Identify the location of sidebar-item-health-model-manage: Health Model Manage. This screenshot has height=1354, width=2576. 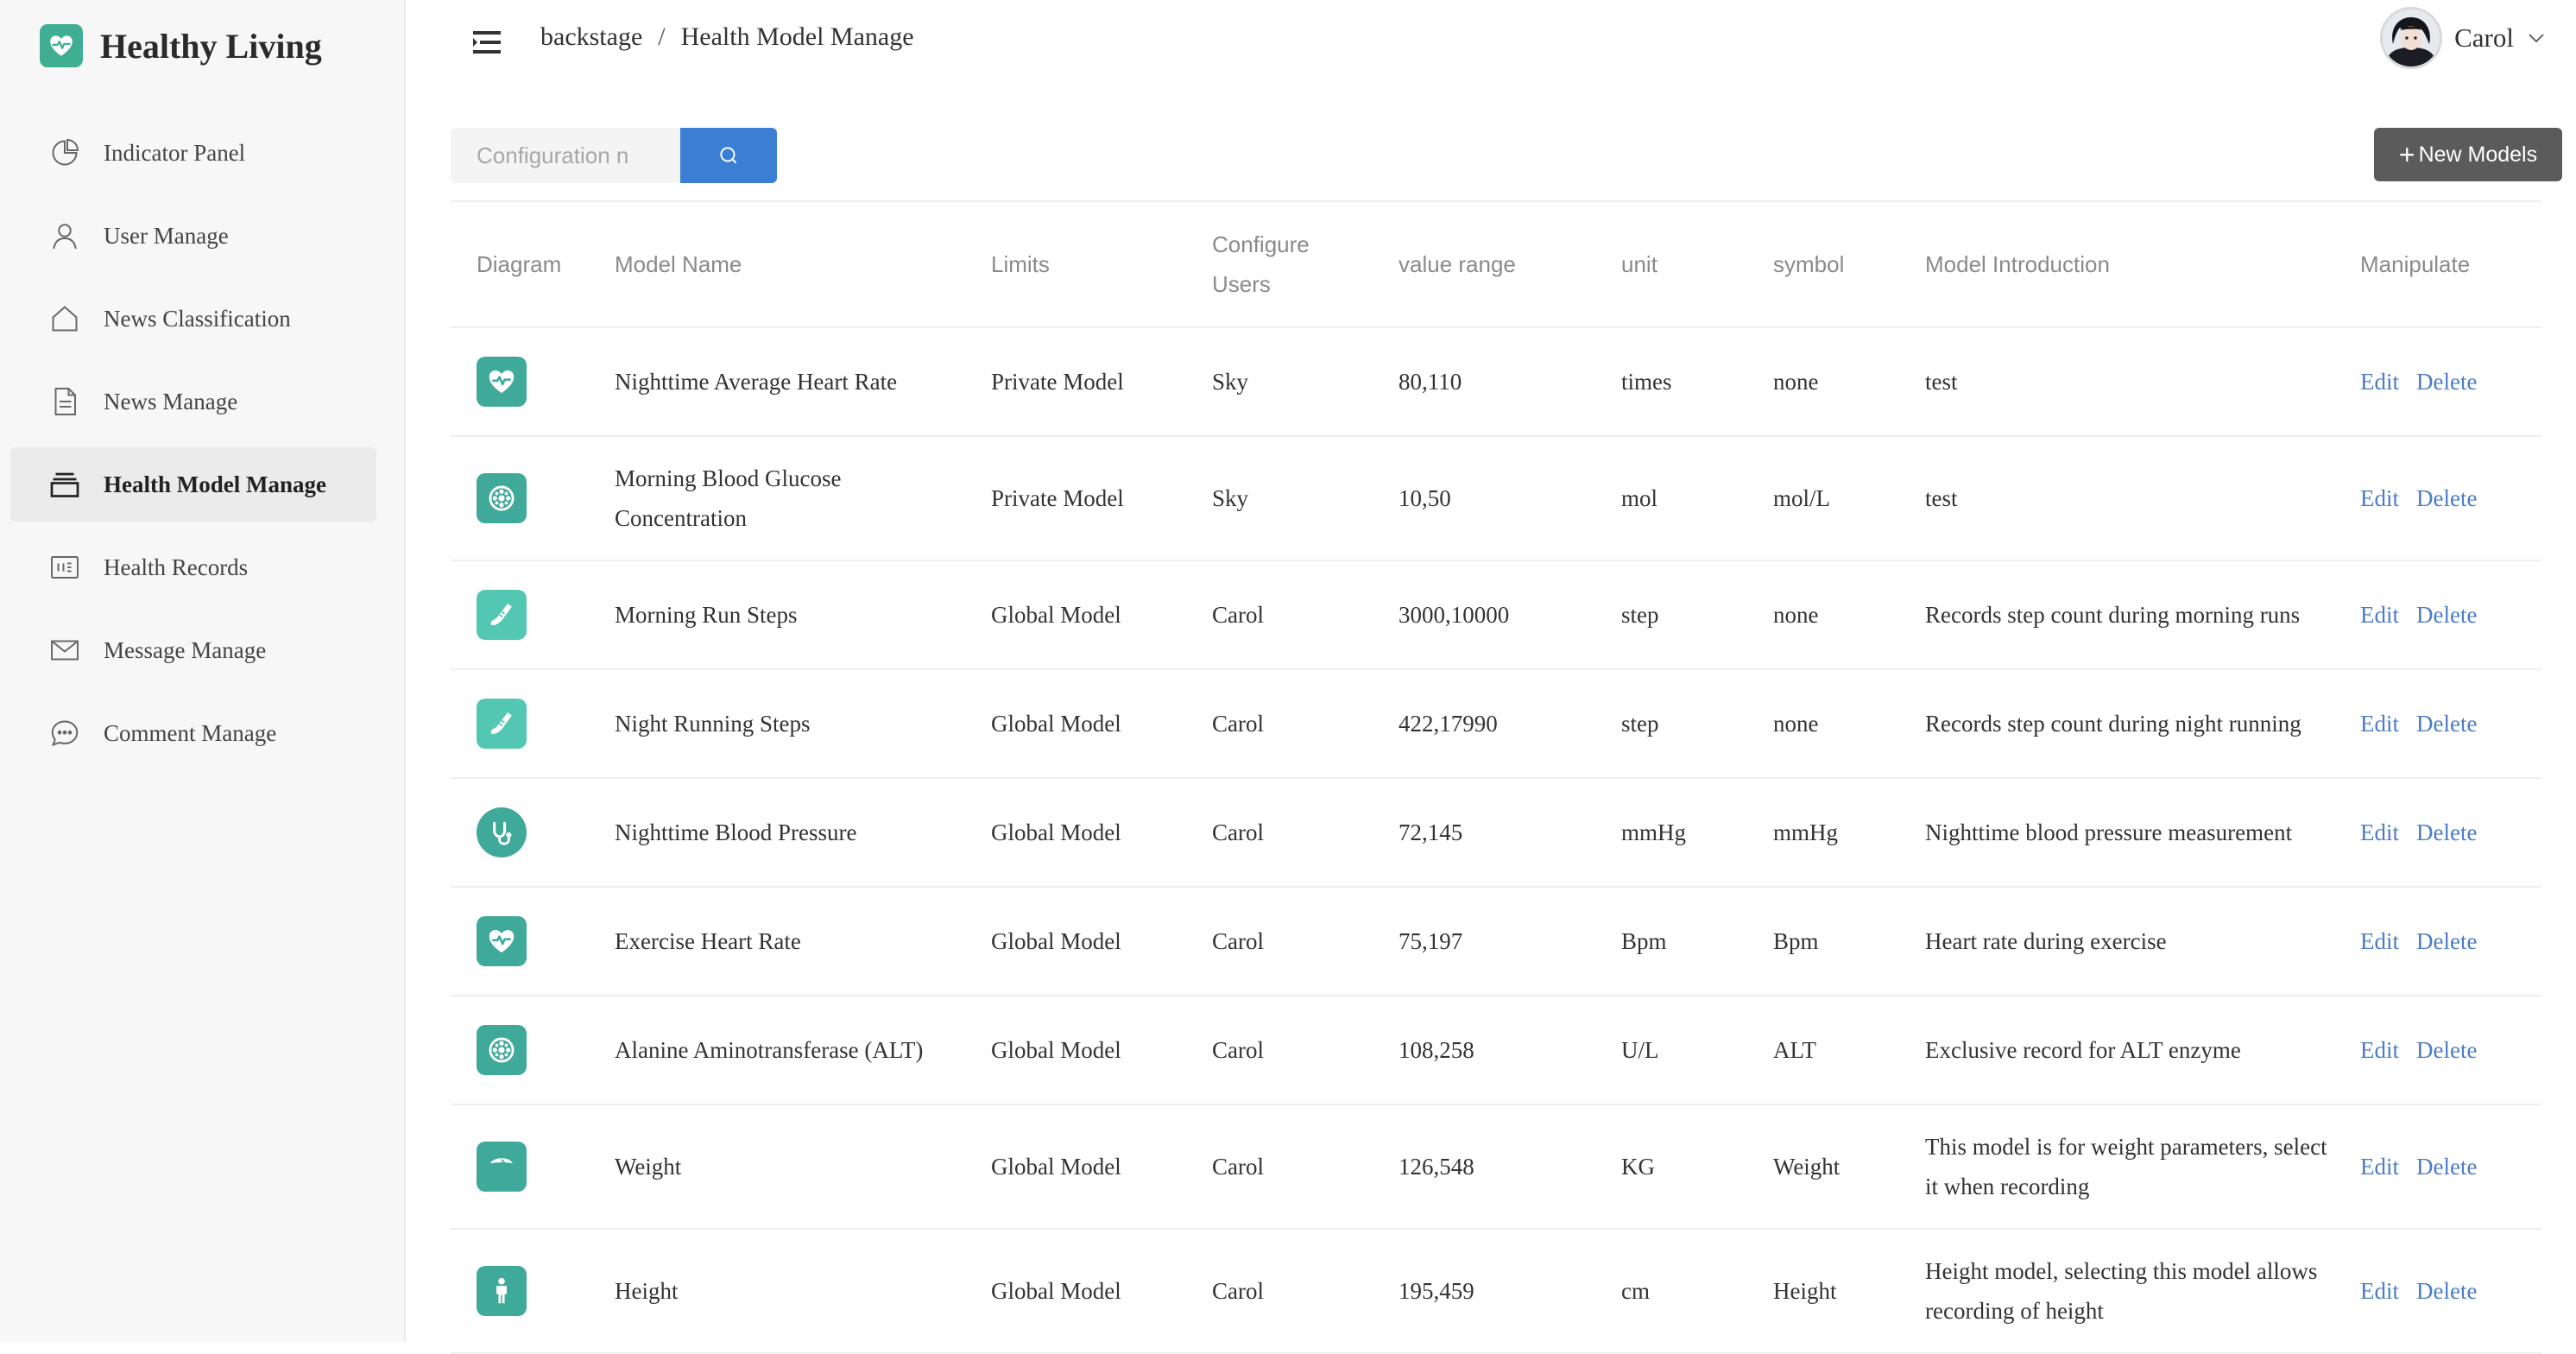
(193, 484).